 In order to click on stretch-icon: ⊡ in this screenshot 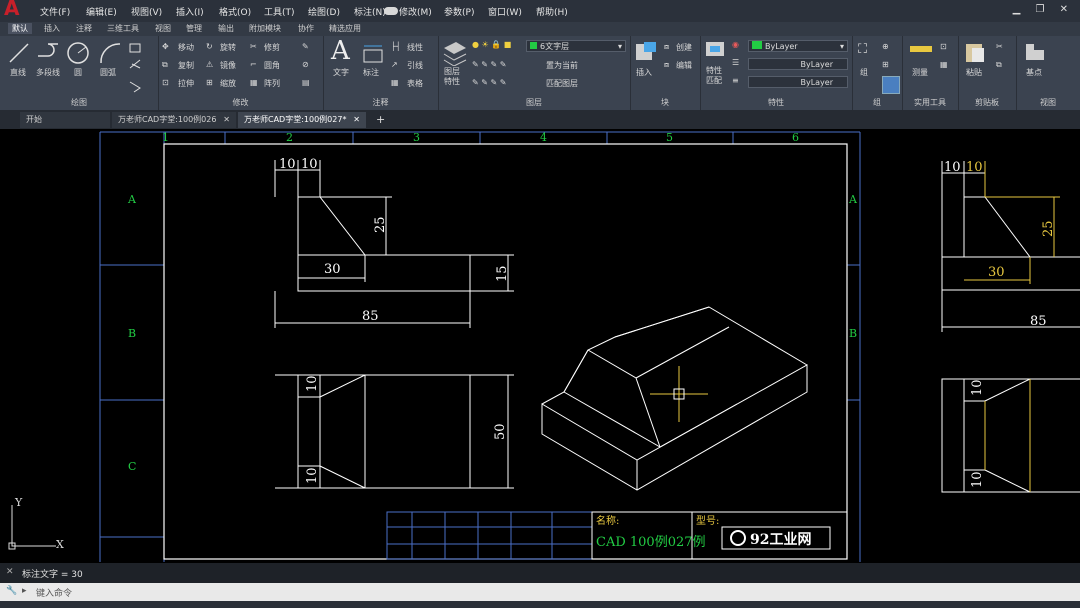, I will do `click(165, 82)`.